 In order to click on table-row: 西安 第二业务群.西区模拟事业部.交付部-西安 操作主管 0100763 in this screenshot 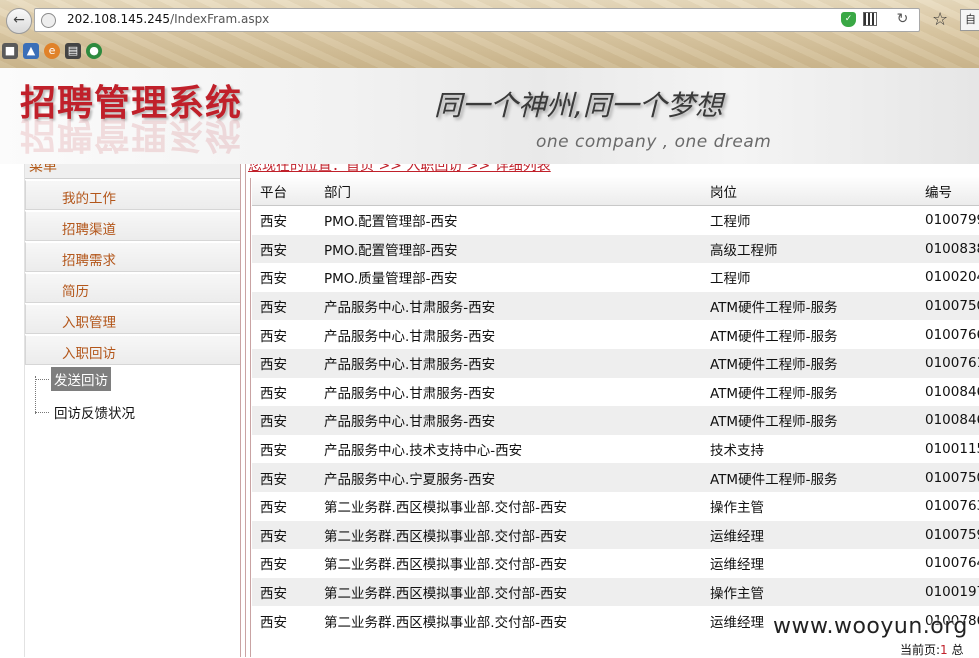, I will do `click(615, 506)`.